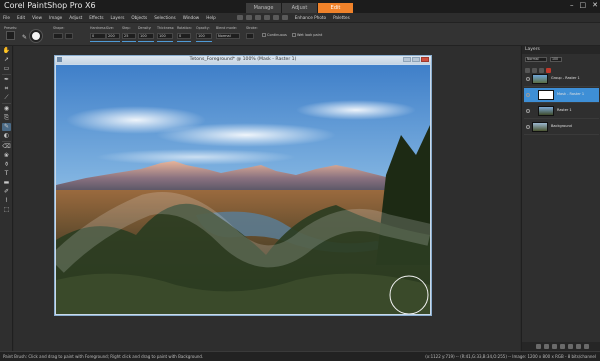  Describe the element at coordinates (556, 59) in the screenshot. I see `layer-opacity-field: 100` at that location.